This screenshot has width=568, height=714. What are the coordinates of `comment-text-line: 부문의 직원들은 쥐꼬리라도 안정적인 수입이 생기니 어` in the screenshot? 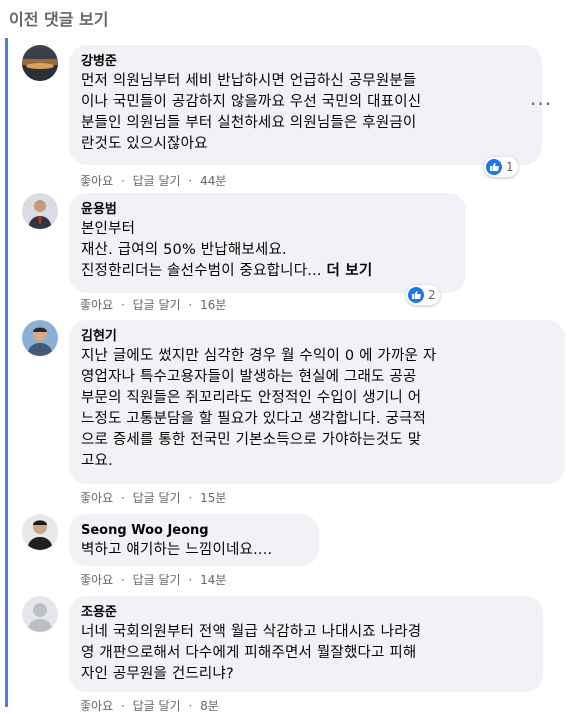 It's located at (251, 398).